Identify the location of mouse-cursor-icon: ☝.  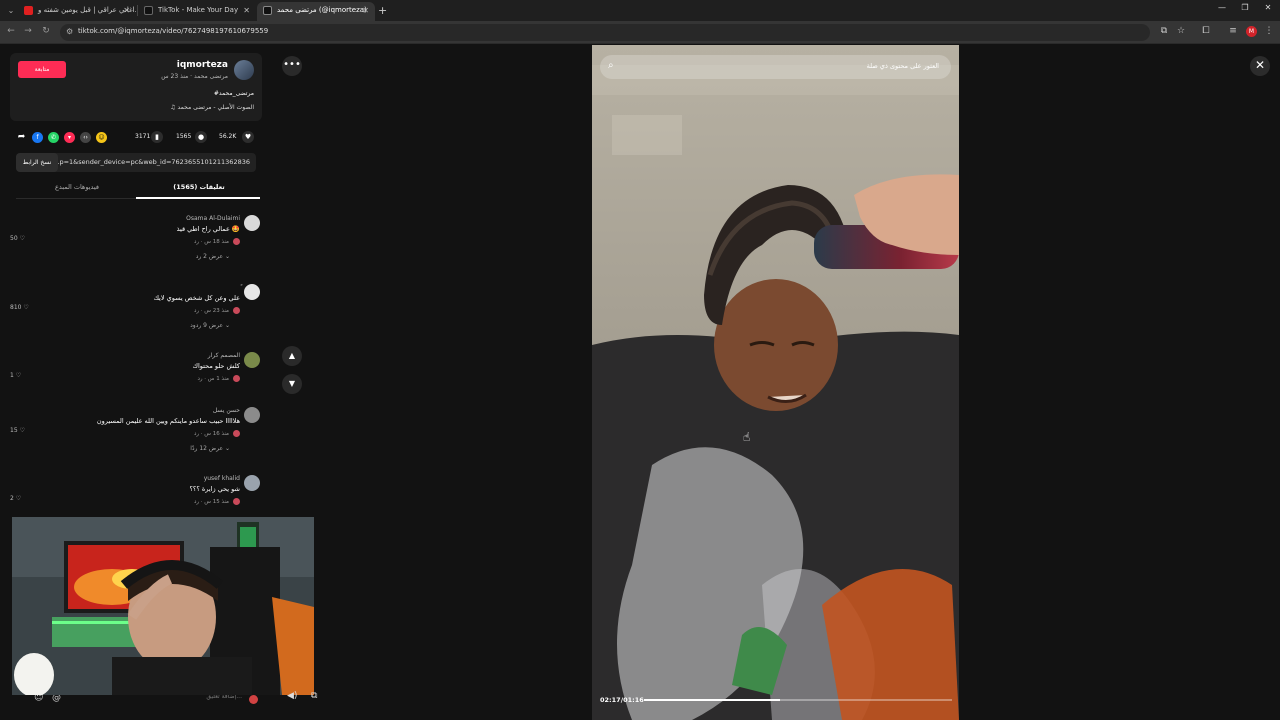
(747, 437).